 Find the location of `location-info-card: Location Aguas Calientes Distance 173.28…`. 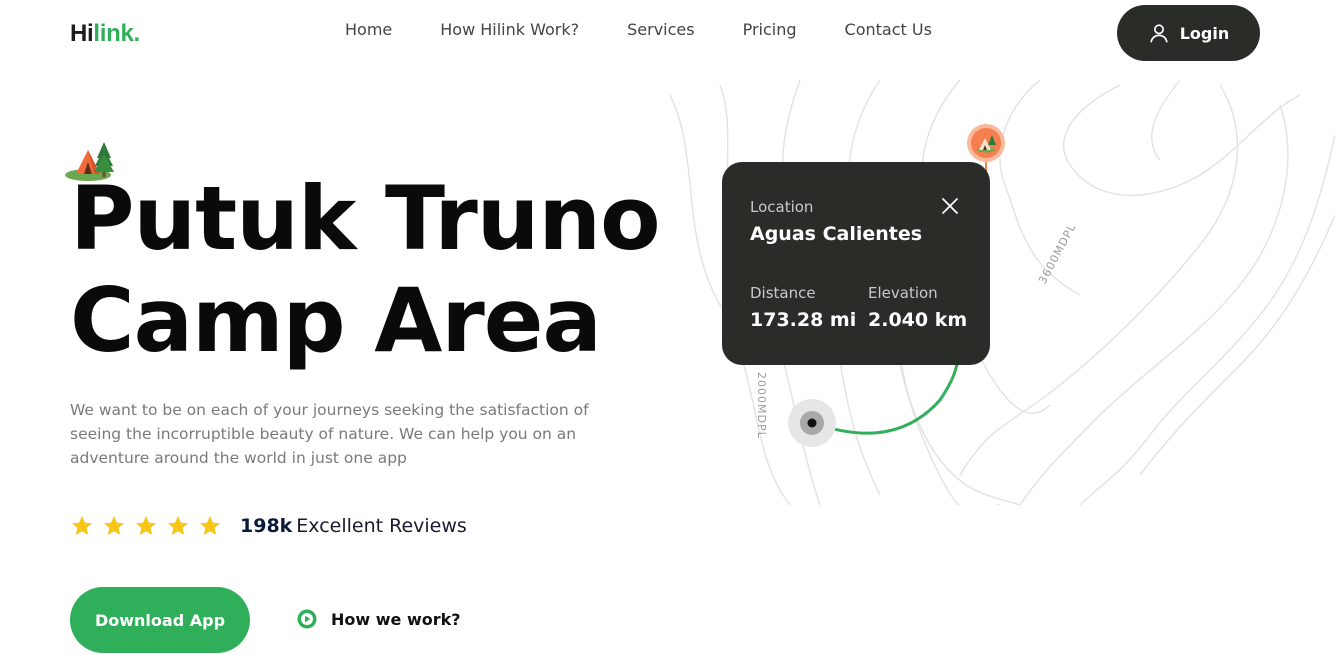

location-info-card: Location Aguas Calientes Distance 173.28… is located at coordinates (856, 263).